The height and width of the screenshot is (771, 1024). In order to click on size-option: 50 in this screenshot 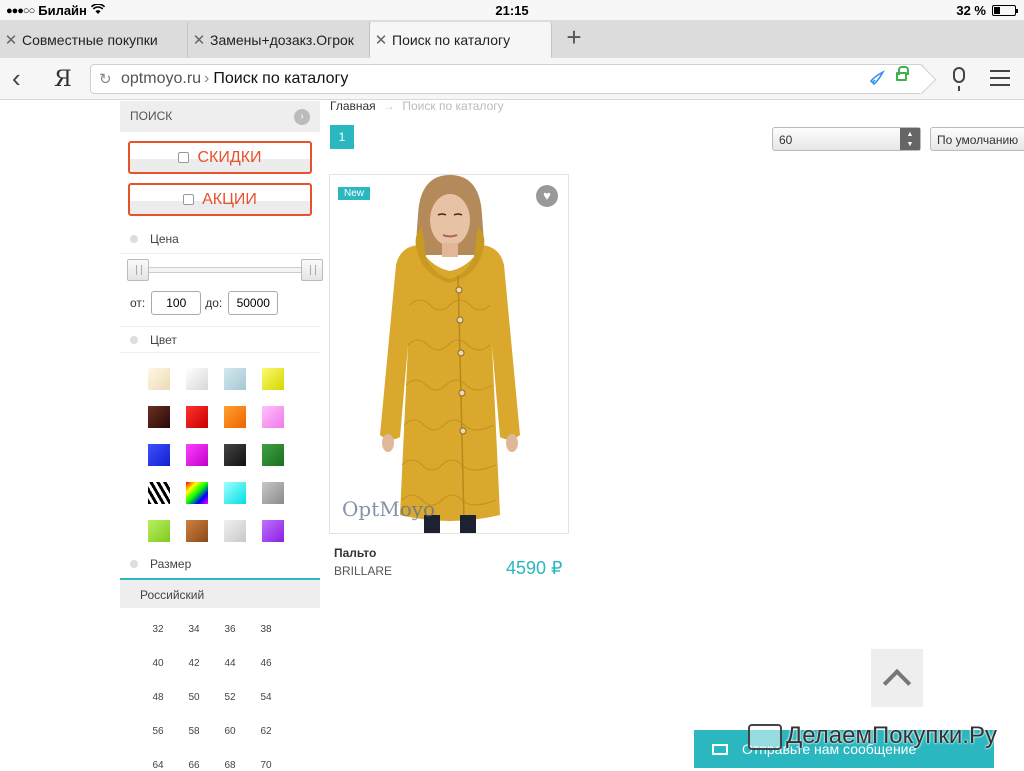, I will do `click(194, 697)`.